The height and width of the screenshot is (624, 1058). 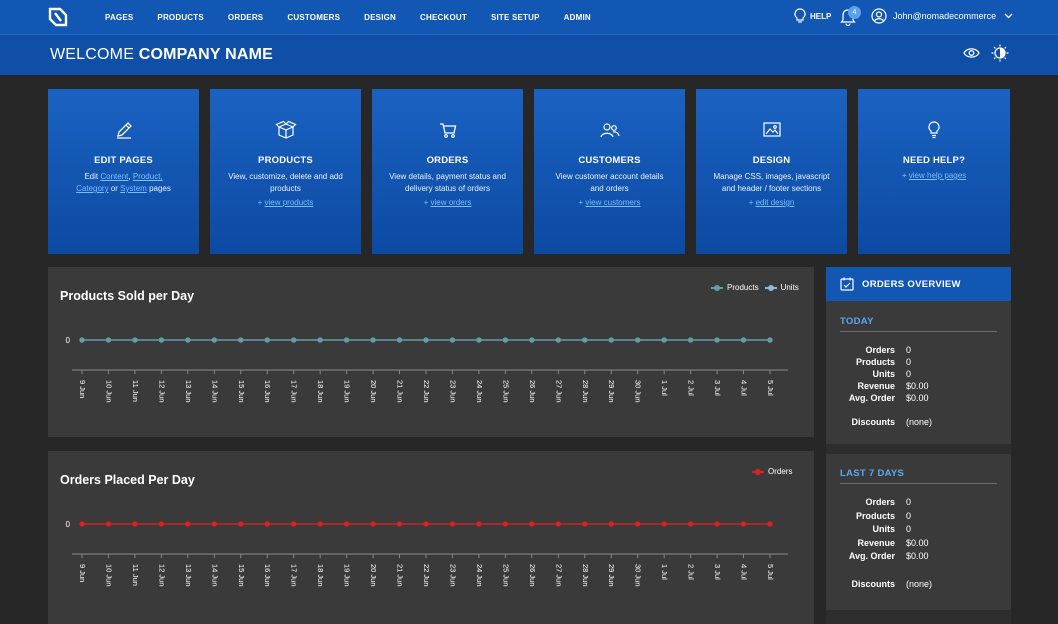 I want to click on nav-item-orders: ORDERS, so click(x=245, y=17).